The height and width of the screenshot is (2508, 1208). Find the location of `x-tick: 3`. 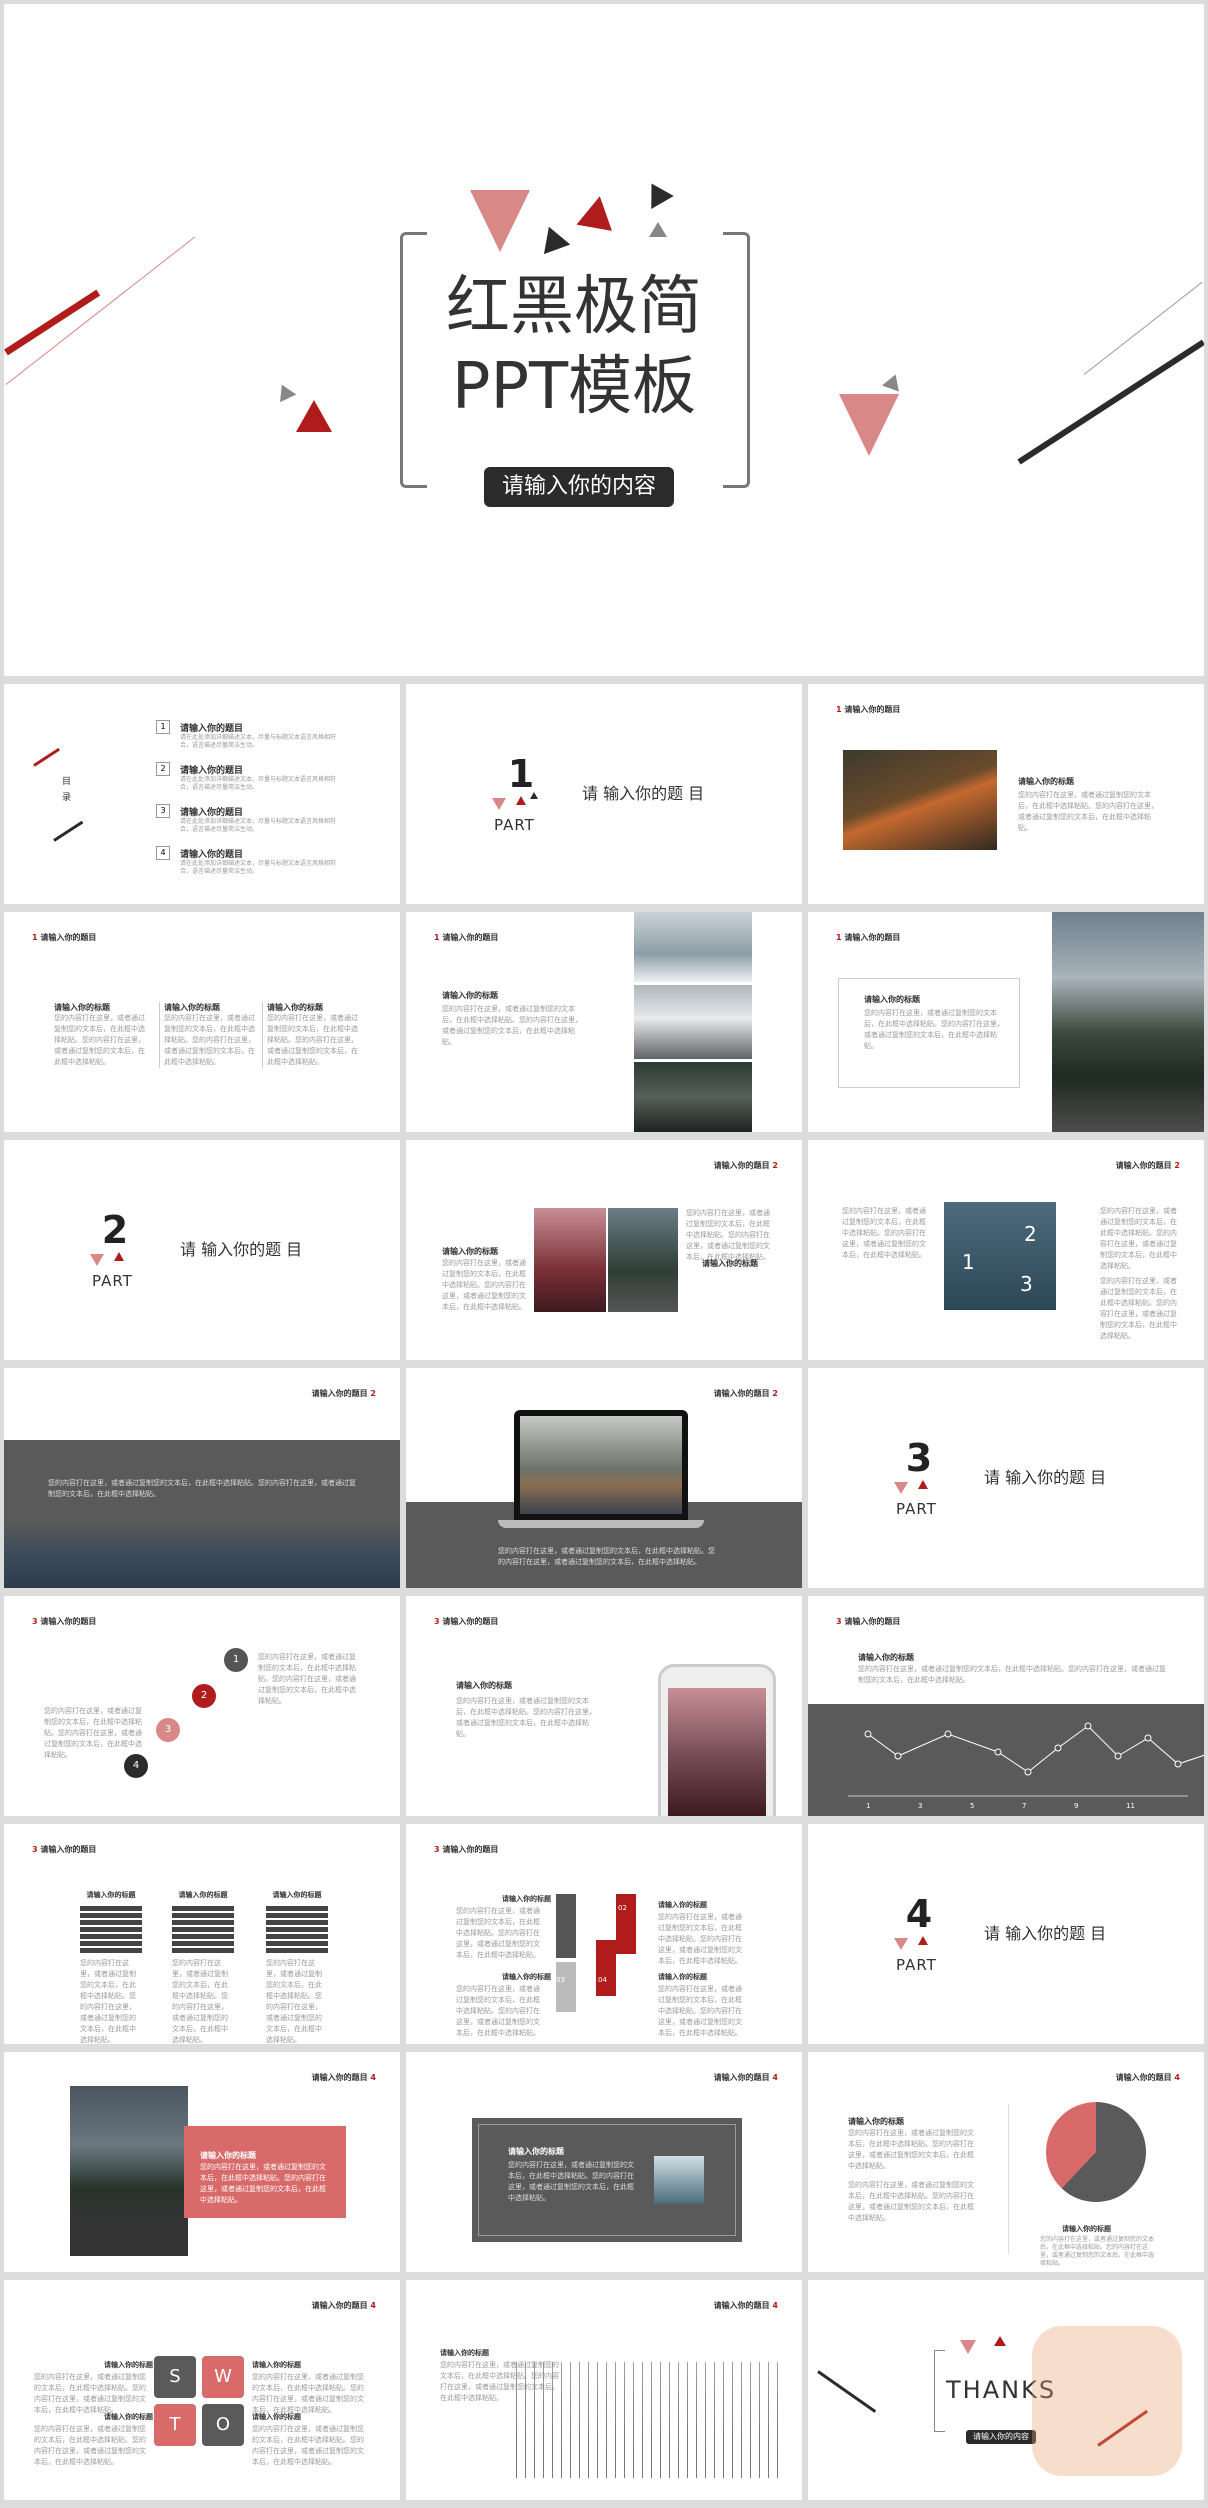

x-tick: 3 is located at coordinates (920, 1806).